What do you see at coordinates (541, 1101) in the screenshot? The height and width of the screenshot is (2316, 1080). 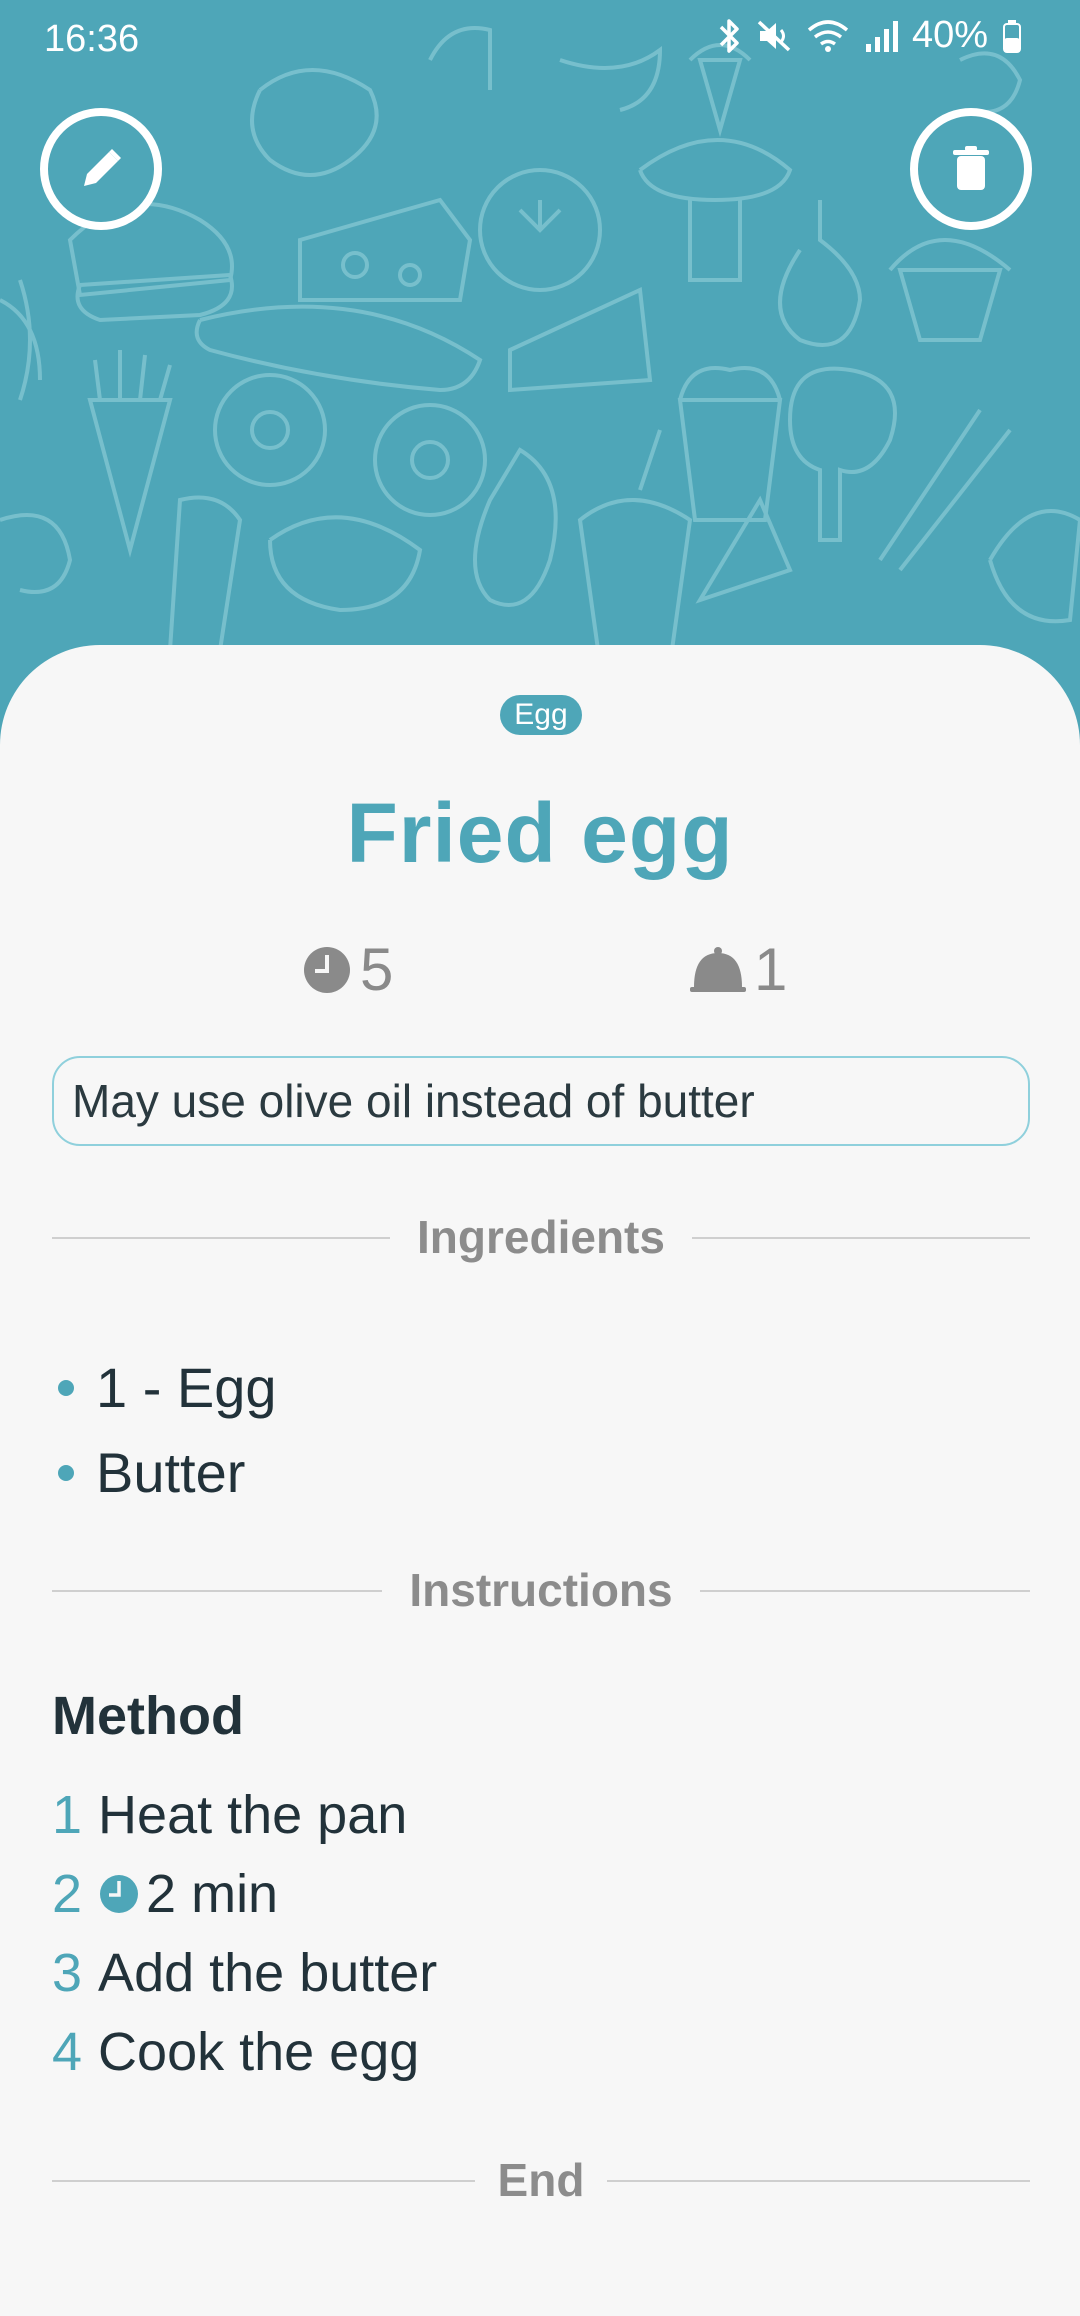 I see `recipe-note: May use olive oil instead of butter` at bounding box center [541, 1101].